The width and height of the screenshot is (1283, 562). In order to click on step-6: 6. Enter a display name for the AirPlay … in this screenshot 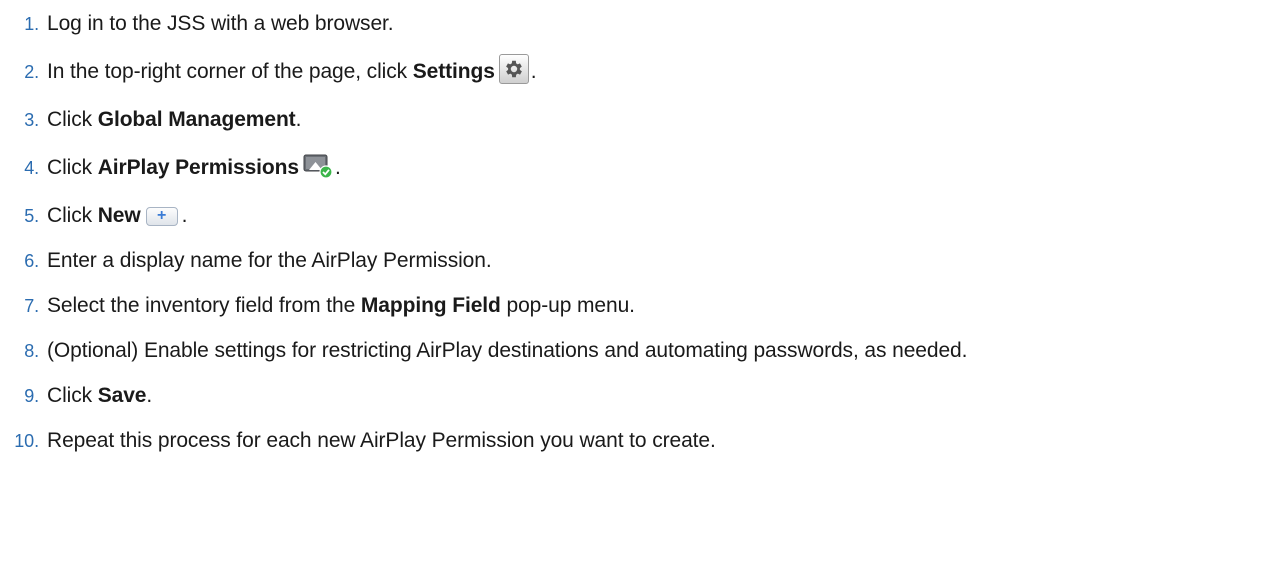, I will do `click(246, 261)`.